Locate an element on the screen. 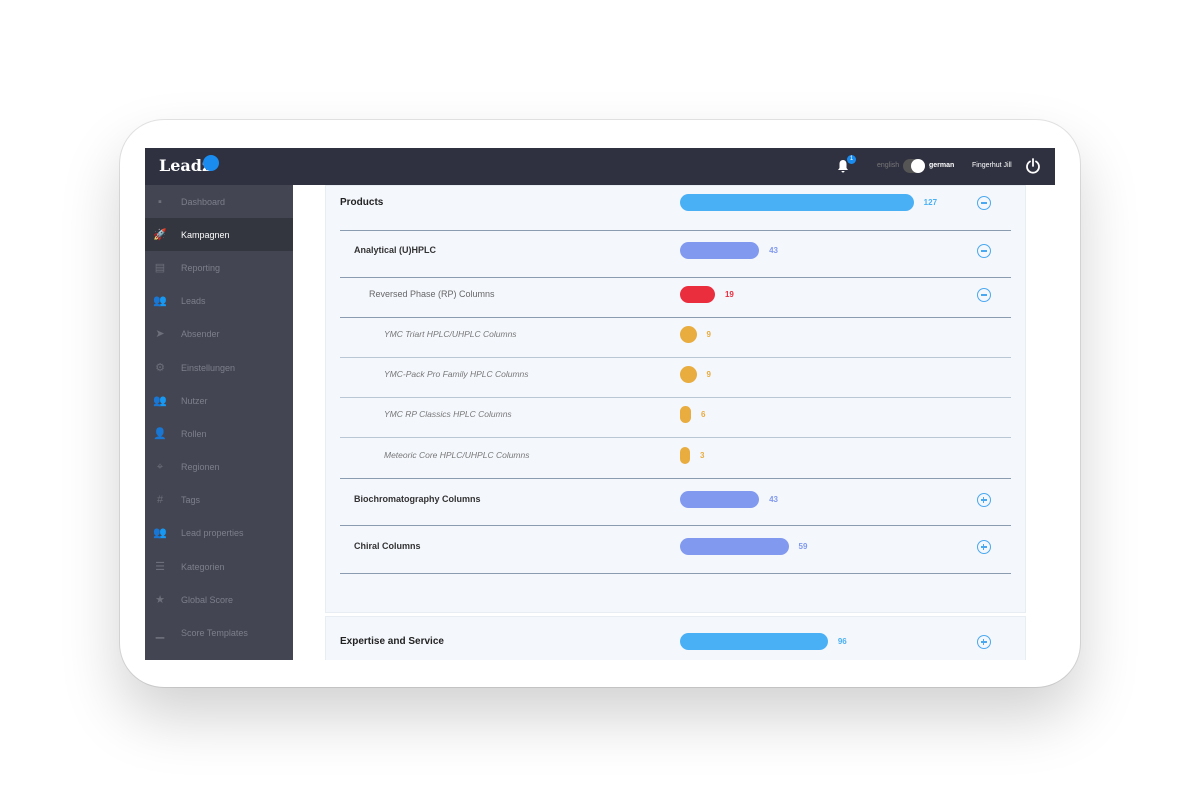 Image resolution: width=1200 pixels, height=795 pixels. sidebar-item-label: Nutzer is located at coordinates (194, 400).